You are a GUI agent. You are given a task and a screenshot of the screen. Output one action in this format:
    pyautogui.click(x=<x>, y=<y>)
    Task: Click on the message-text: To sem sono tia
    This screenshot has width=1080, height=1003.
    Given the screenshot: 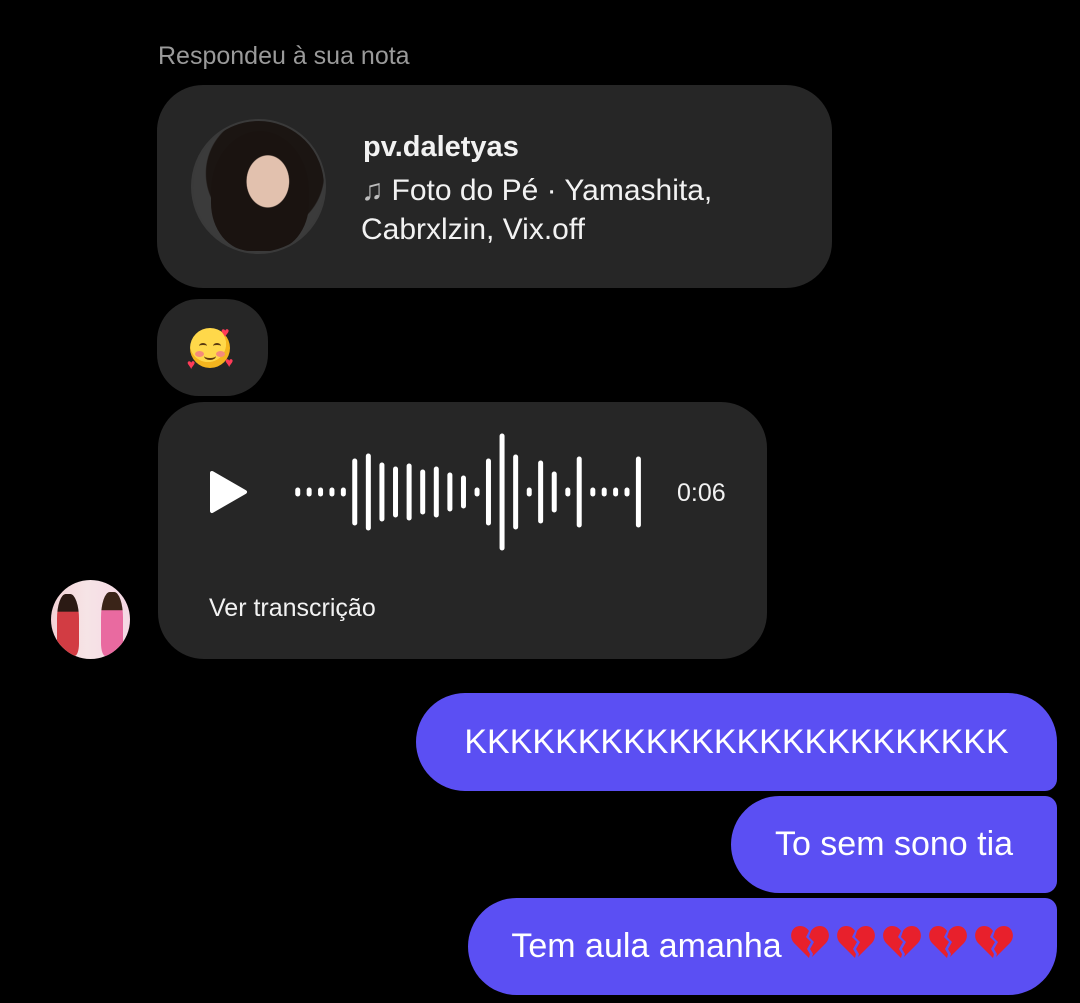 What is the action you would take?
    pyautogui.click(x=894, y=844)
    